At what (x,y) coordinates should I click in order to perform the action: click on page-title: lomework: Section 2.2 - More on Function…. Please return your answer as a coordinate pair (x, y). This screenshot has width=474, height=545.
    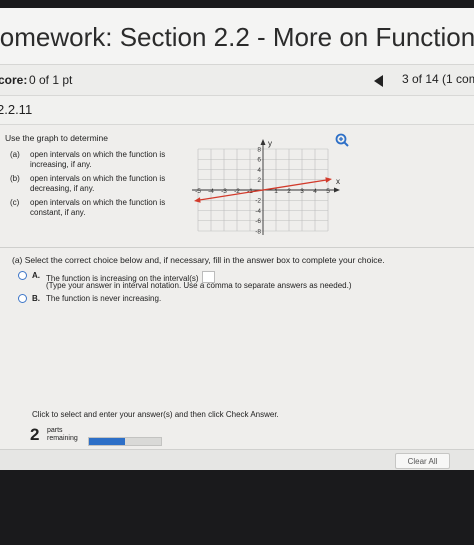
    Looking at the image, I should click on (237, 37).